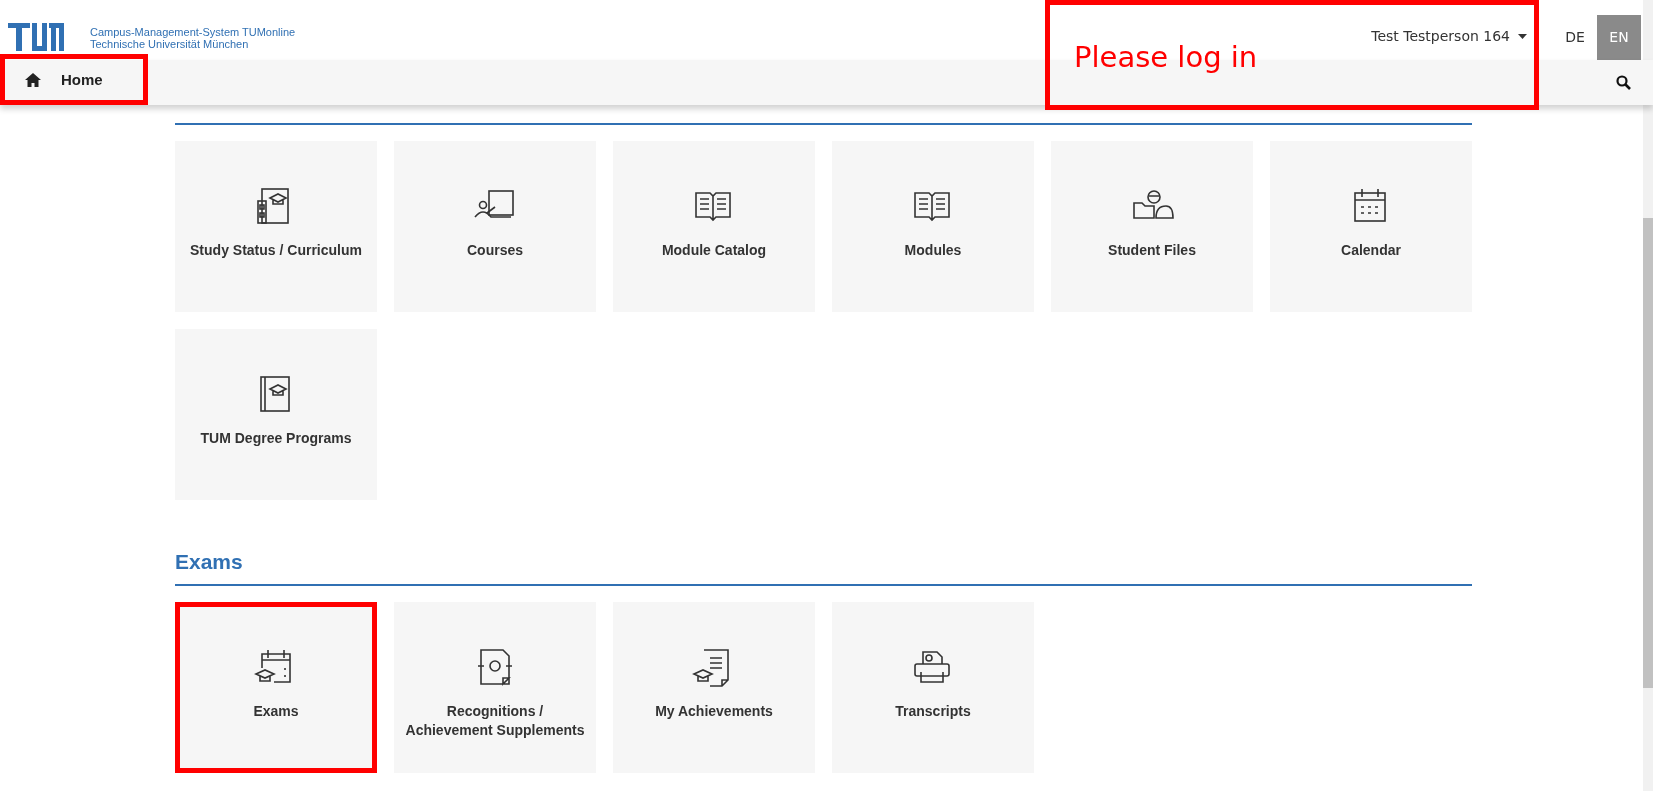 The image size is (1653, 791). Describe the element at coordinates (209, 562) in the screenshot. I see `section-heading: Exams` at that location.